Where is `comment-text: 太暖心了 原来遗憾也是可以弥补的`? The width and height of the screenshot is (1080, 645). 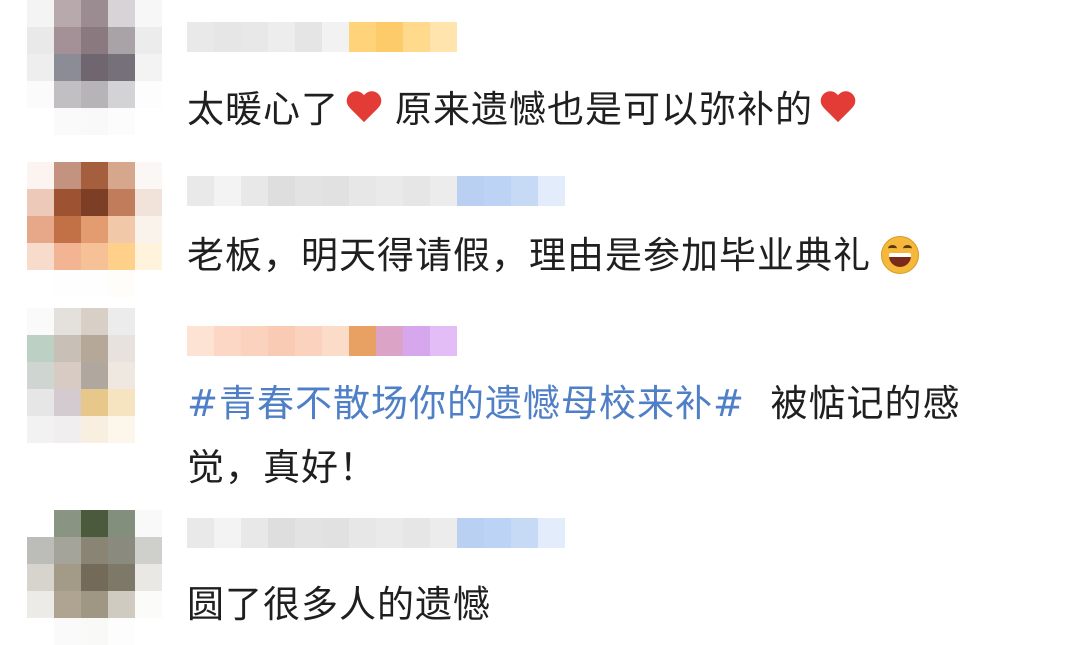 comment-text: 太暖心了 原来遗憾也是可以弥补的 is located at coordinates (612, 110).